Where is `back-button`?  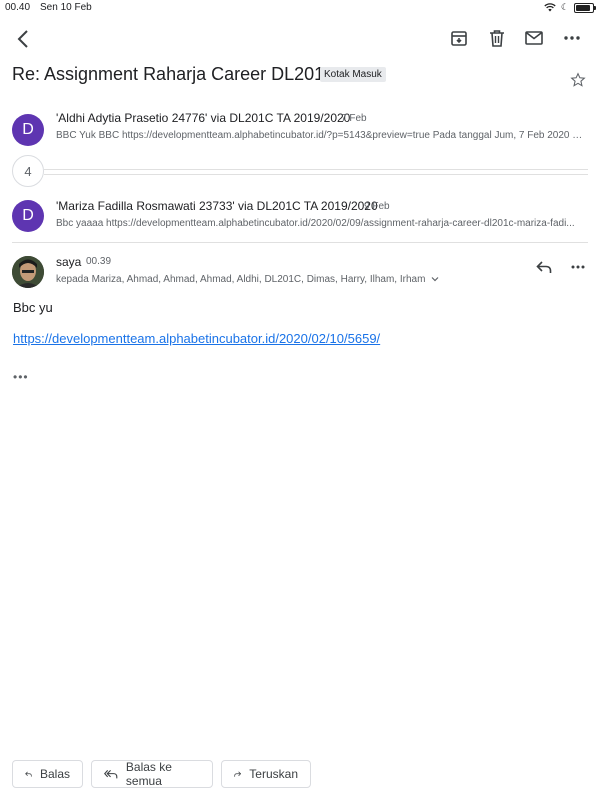
back-button is located at coordinates (23, 39).